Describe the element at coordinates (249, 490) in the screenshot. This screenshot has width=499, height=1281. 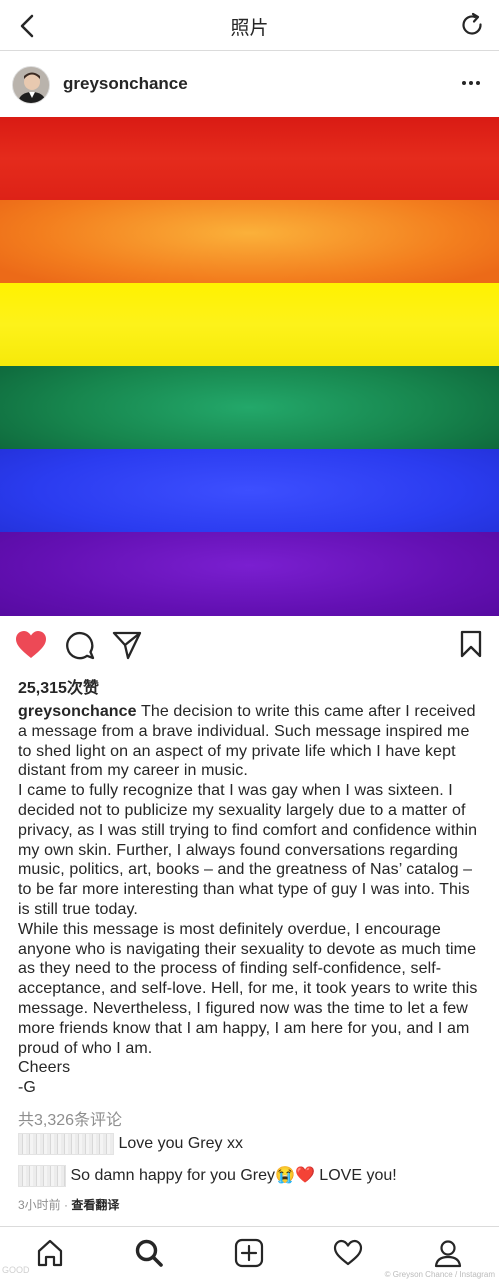
I see `stripe-blue` at that location.